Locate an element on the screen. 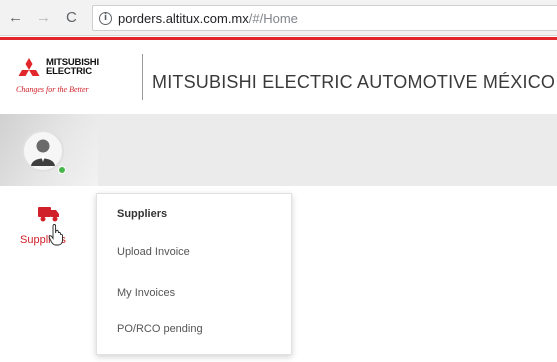  diamonds-logo-icon is located at coordinates (29, 67).